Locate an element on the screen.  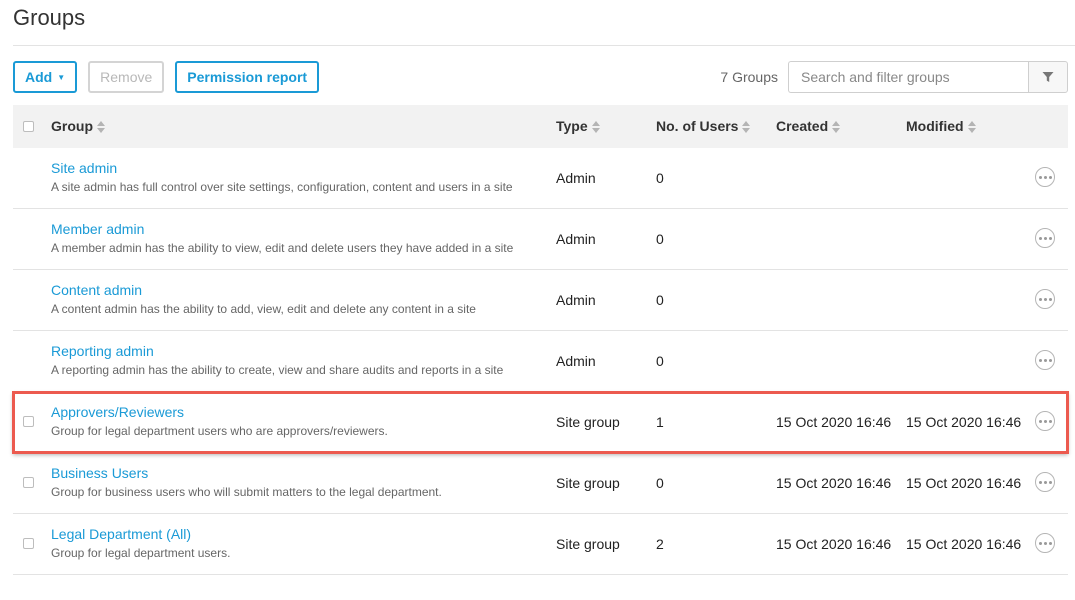
column-header-group: Group is located at coordinates (78, 126).